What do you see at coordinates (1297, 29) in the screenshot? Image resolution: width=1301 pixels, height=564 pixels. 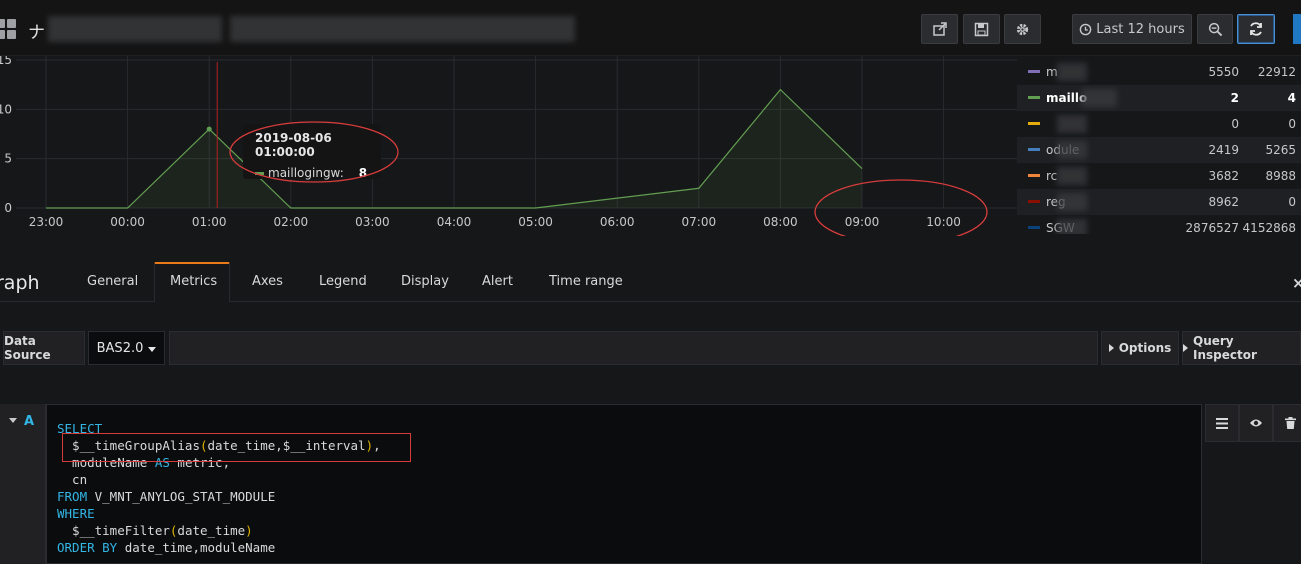 I see `blue-edge-button` at bounding box center [1297, 29].